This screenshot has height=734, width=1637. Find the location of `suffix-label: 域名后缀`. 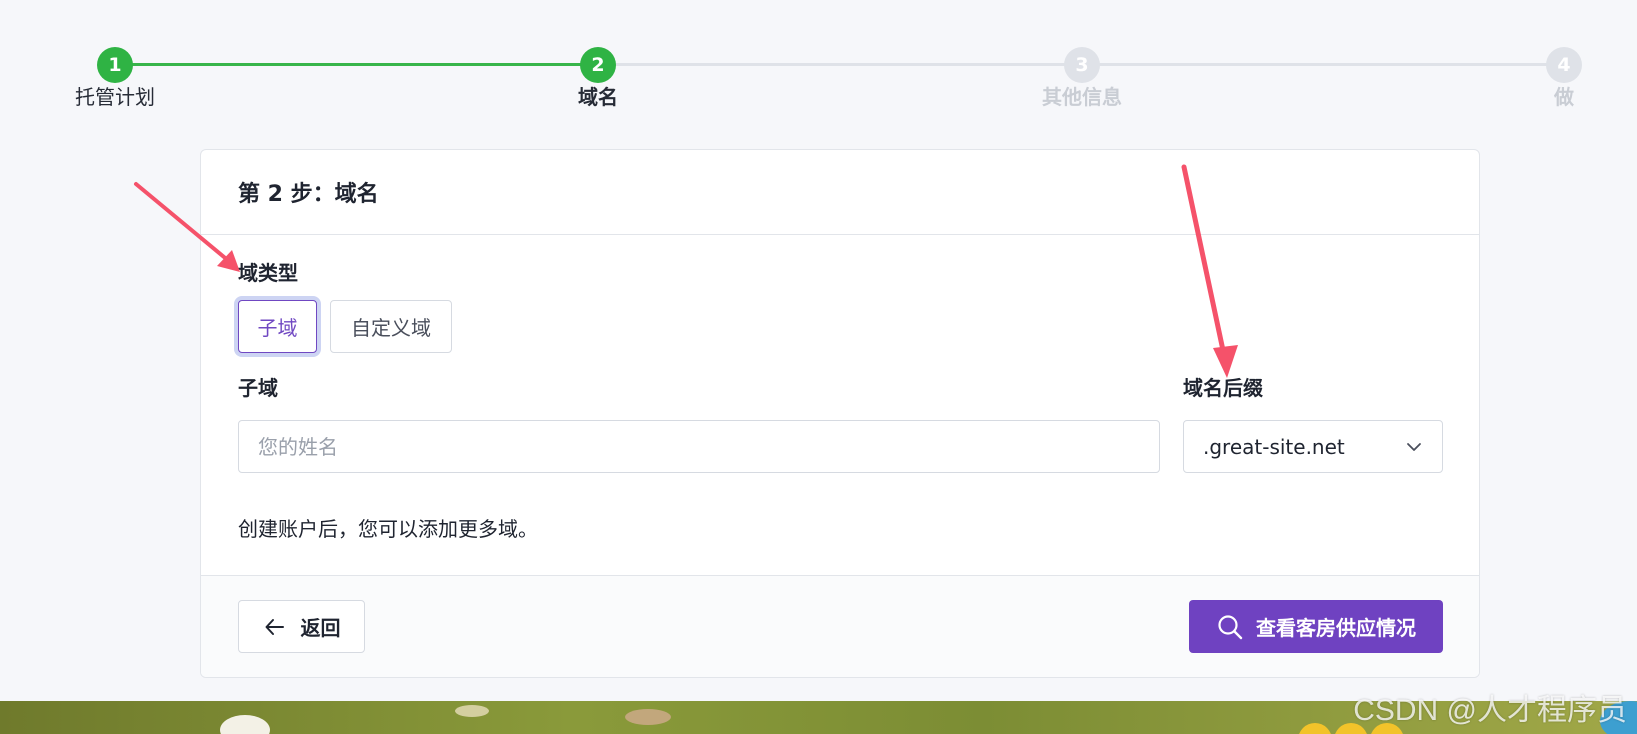

suffix-label: 域名后缀 is located at coordinates (1223, 388).